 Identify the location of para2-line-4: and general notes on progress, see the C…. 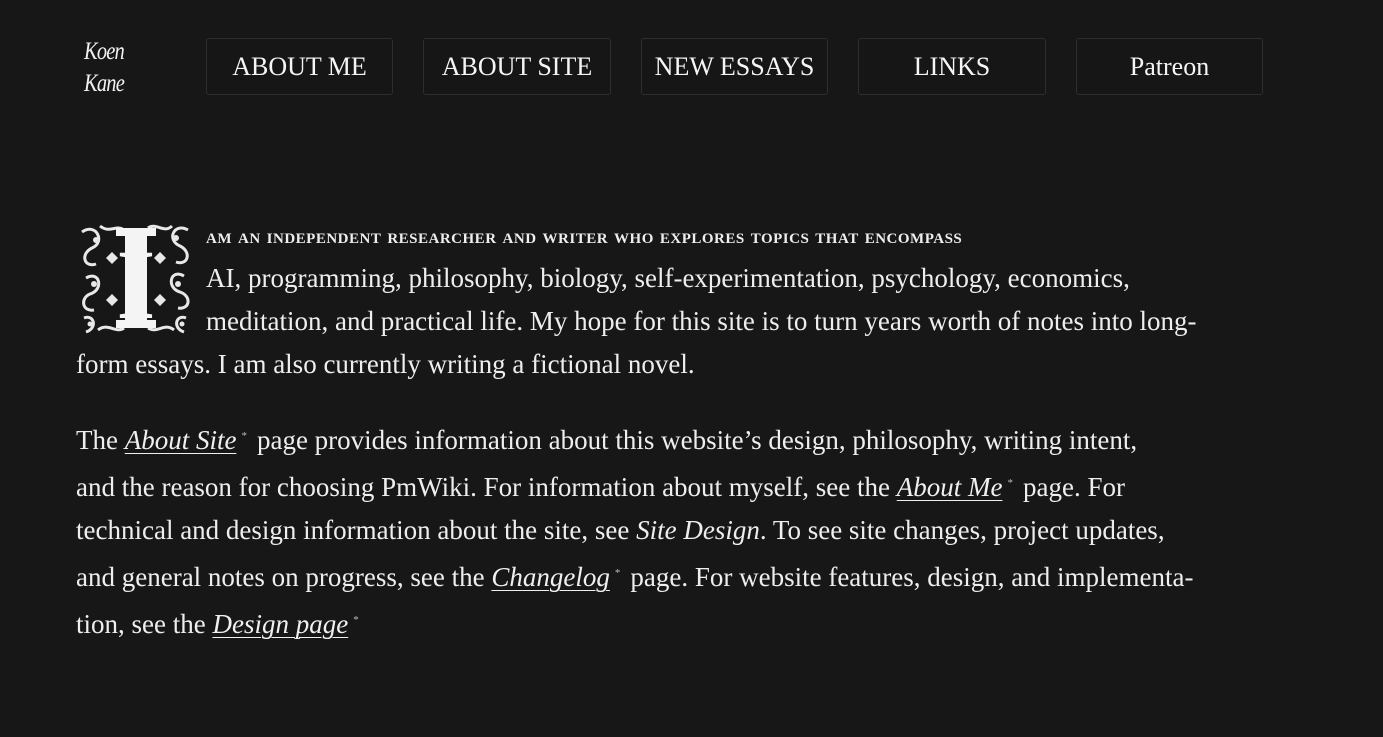
(671, 575).